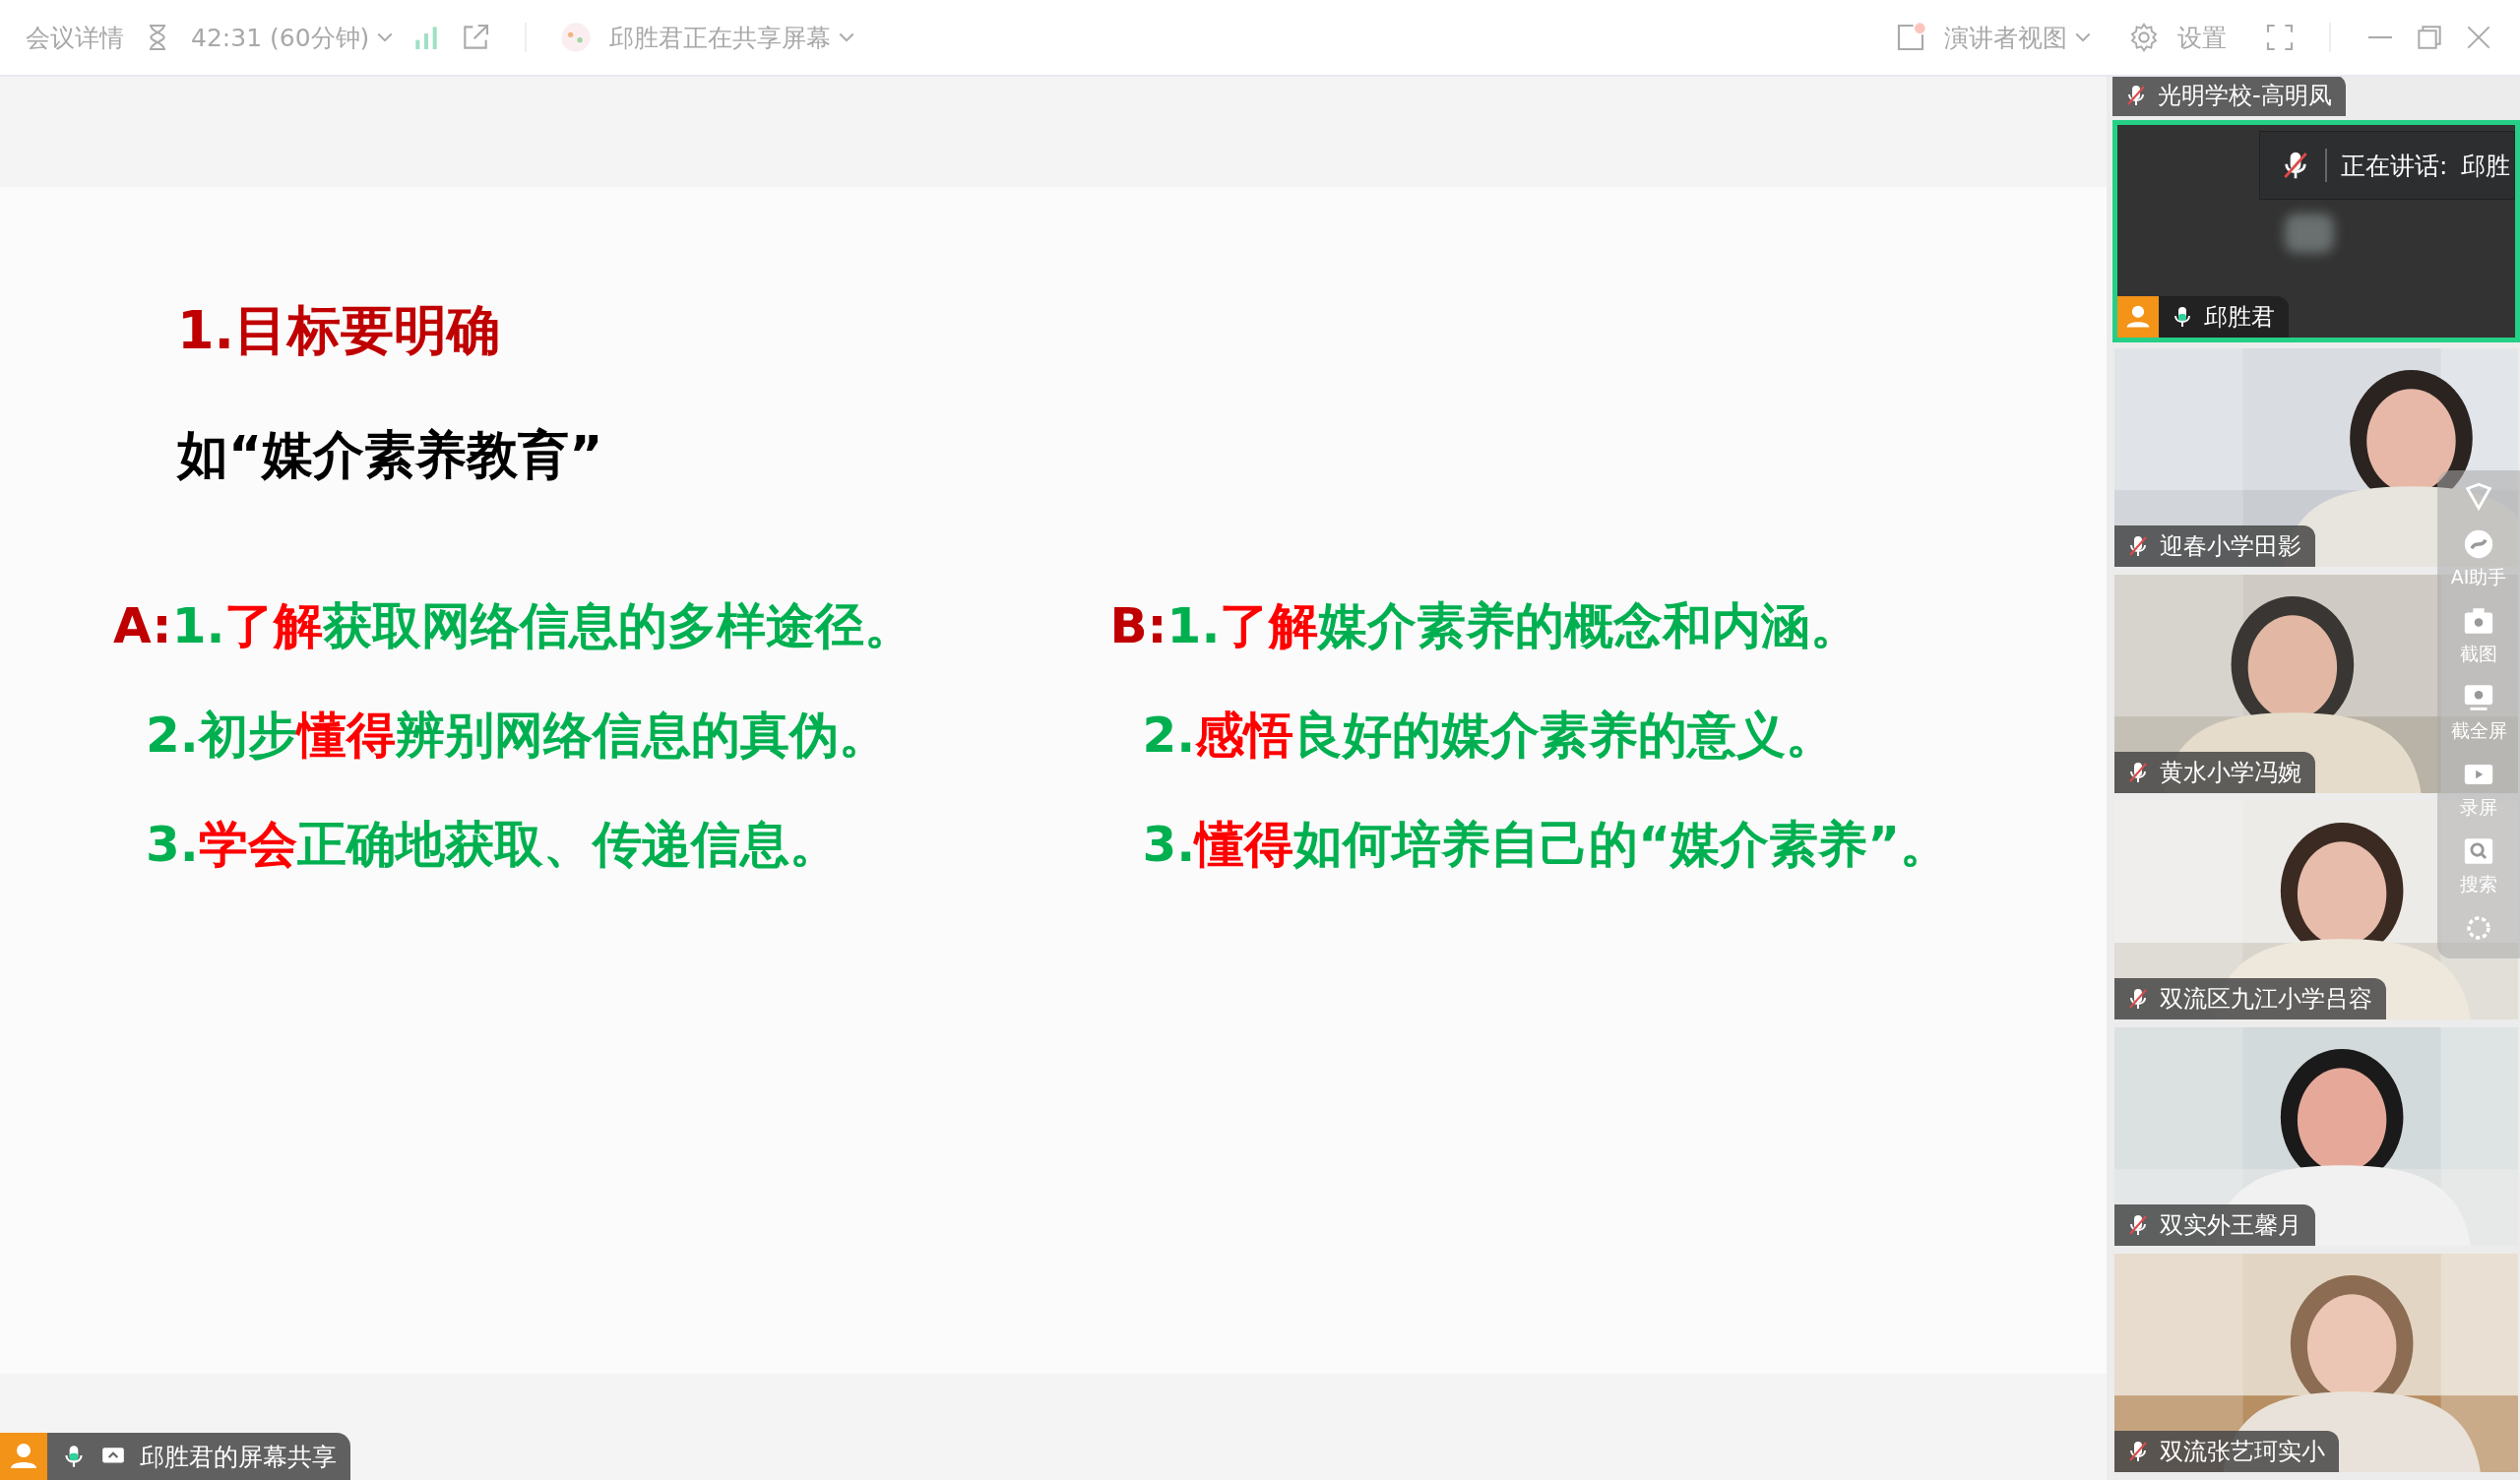  I want to click on meeting-timer: 42:31 (60分钟), so click(280, 38).